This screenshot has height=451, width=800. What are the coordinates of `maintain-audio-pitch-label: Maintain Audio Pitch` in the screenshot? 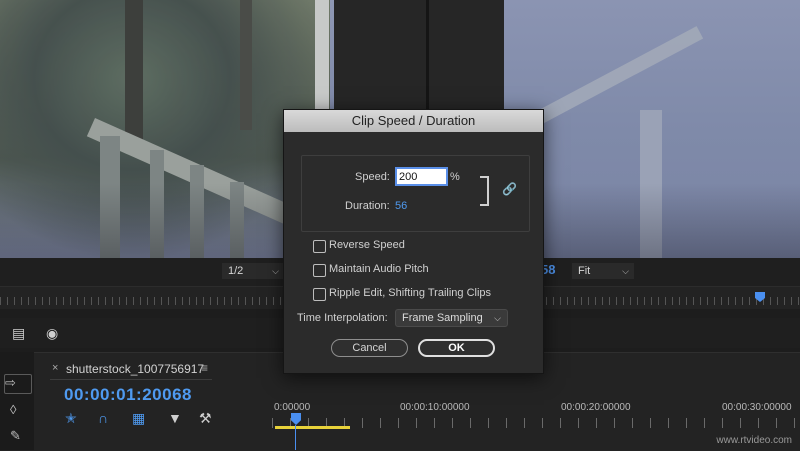 It's located at (379, 269).